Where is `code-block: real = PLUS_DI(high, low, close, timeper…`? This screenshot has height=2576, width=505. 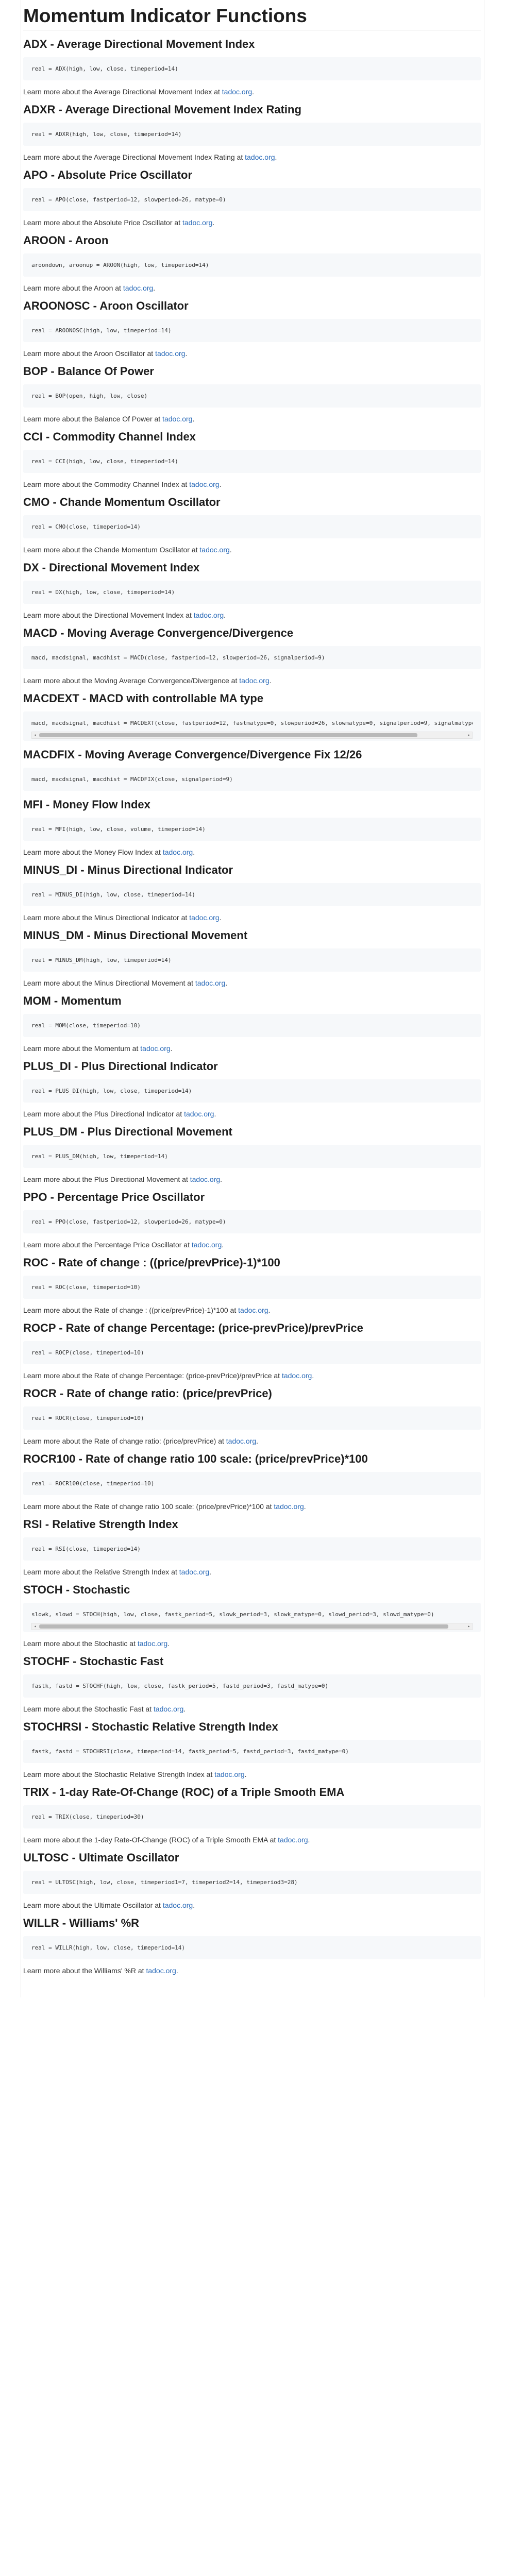 code-block: real = PLUS_DI(high, low, close, timeper… is located at coordinates (252, 1091).